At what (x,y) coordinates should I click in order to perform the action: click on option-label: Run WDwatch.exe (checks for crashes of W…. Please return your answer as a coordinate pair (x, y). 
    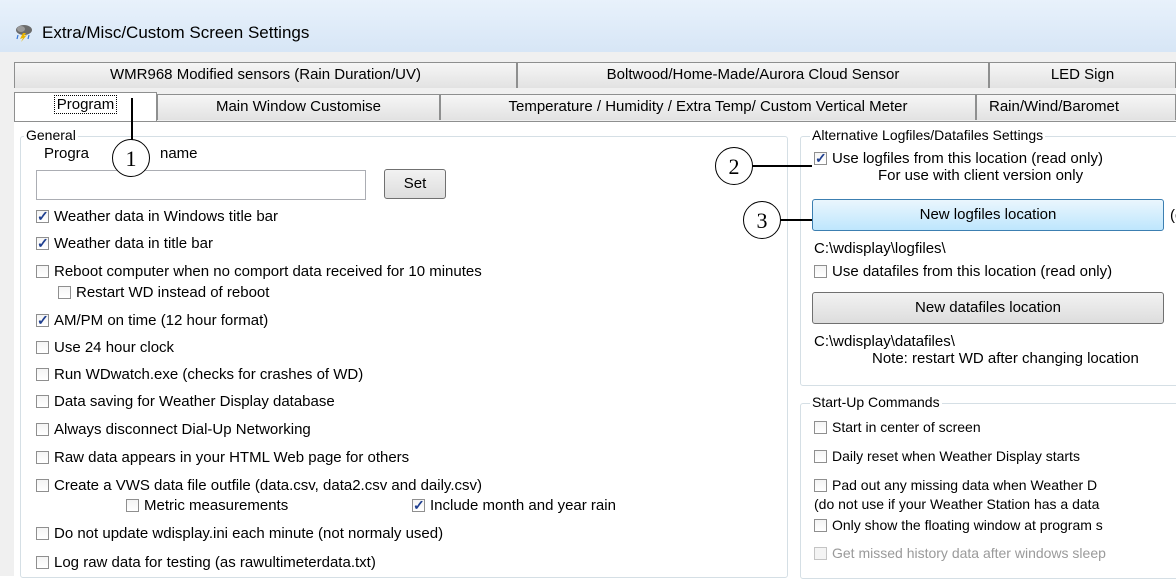
    Looking at the image, I should click on (209, 374).